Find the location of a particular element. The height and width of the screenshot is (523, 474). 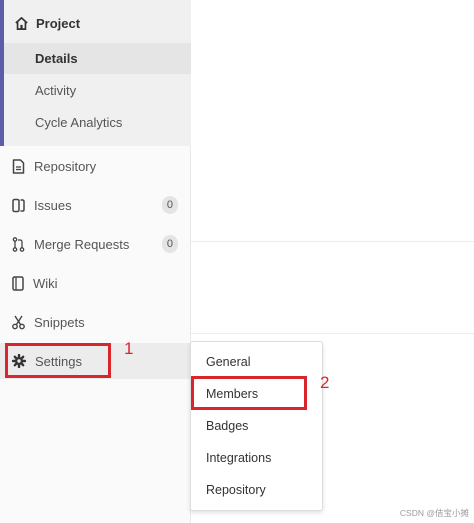

issues-icon is located at coordinates (18, 205).